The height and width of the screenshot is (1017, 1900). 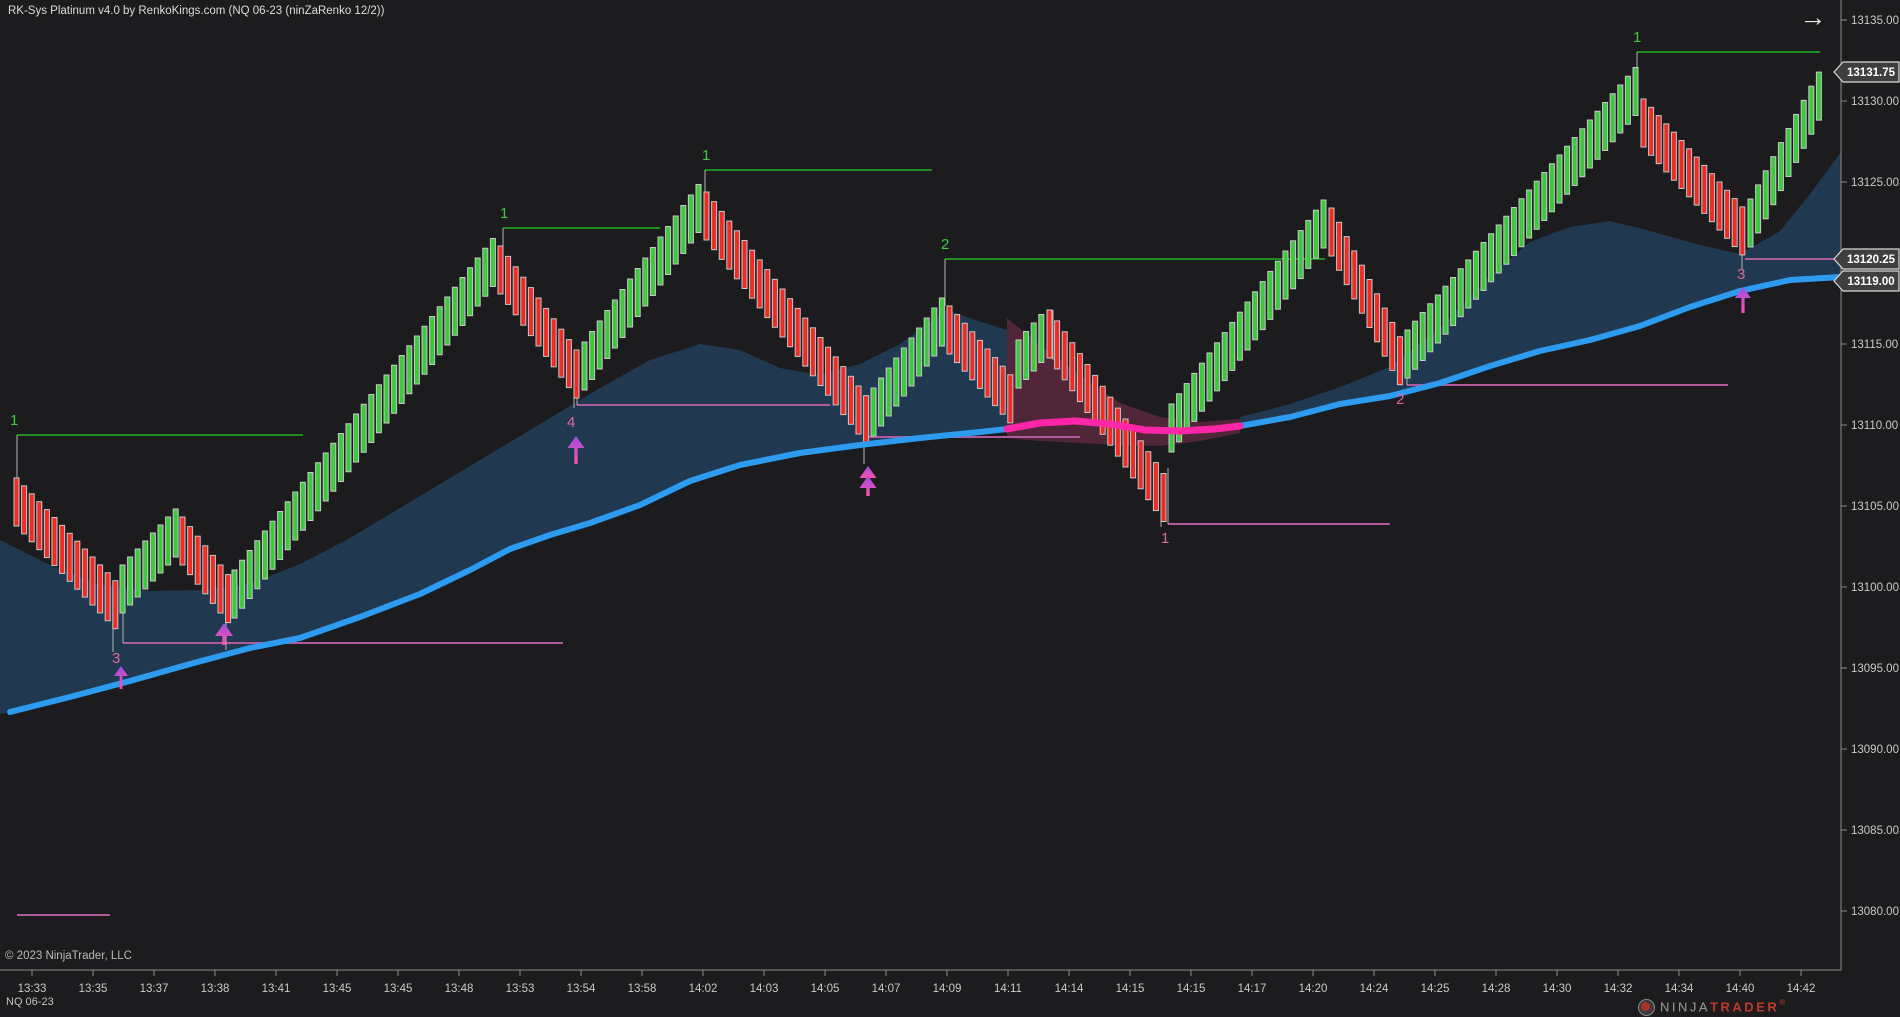 I want to click on time-axis-label: 14:02, so click(x=703, y=989).